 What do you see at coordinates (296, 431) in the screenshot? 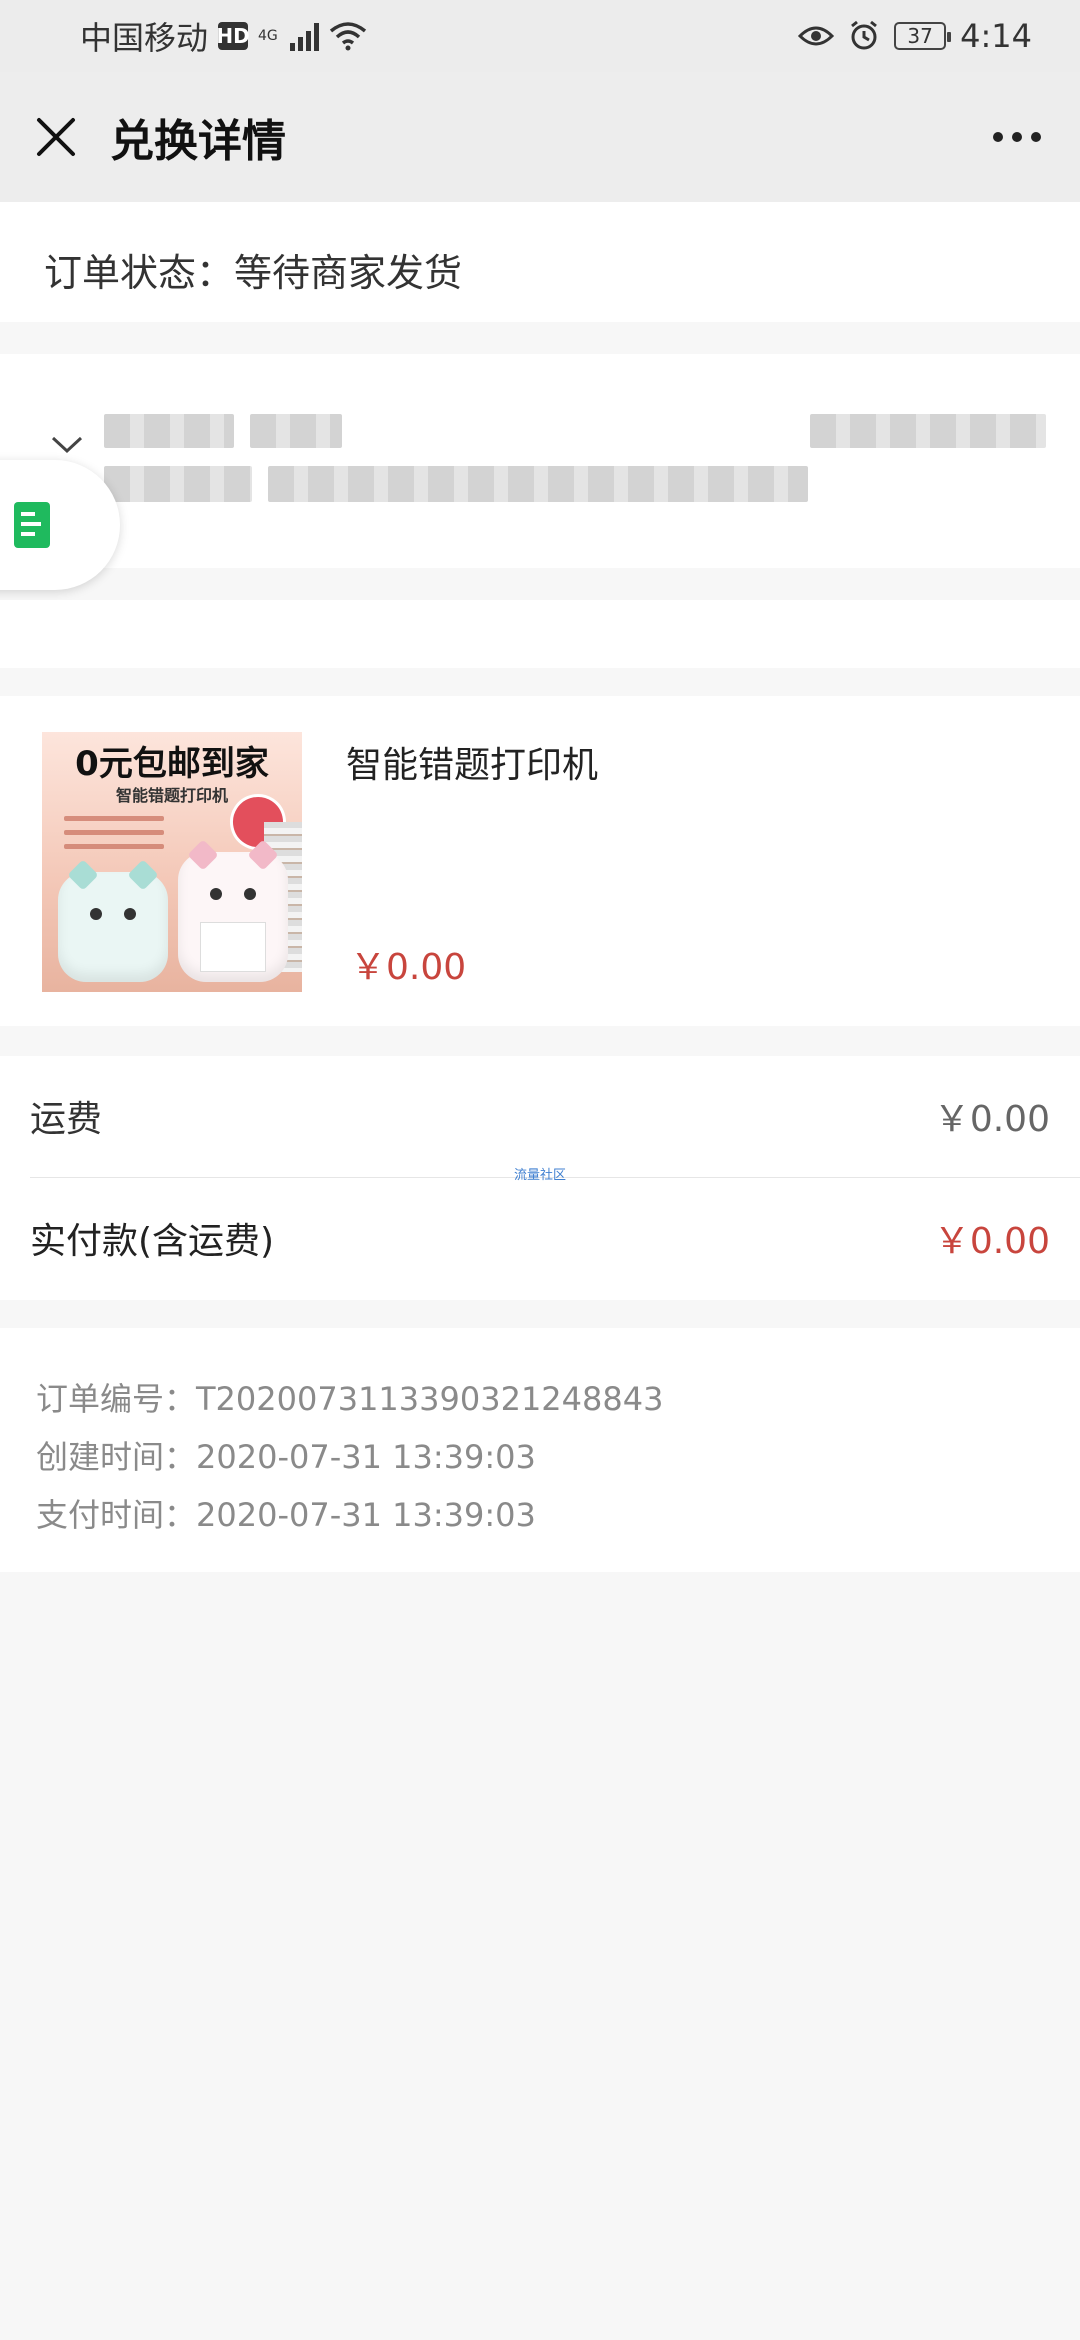
I see `recipient-redacted` at bounding box center [296, 431].